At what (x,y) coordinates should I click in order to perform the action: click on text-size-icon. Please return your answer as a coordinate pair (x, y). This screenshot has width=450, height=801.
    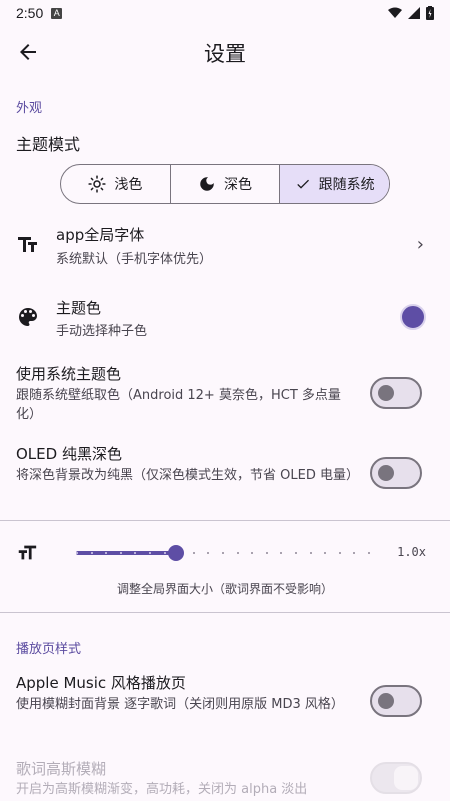
    Looking at the image, I should click on (27, 244).